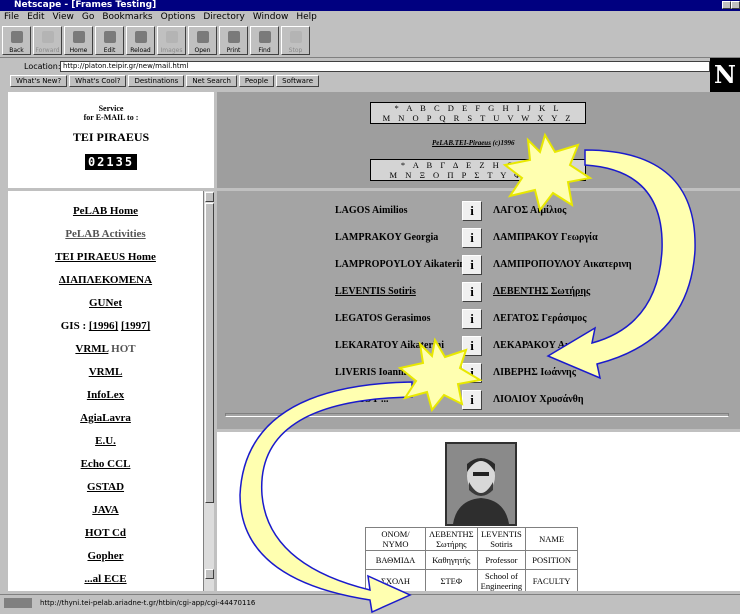 This screenshot has height=614, width=740. I want to click on toolbar-print-button: Print, so click(233, 40).